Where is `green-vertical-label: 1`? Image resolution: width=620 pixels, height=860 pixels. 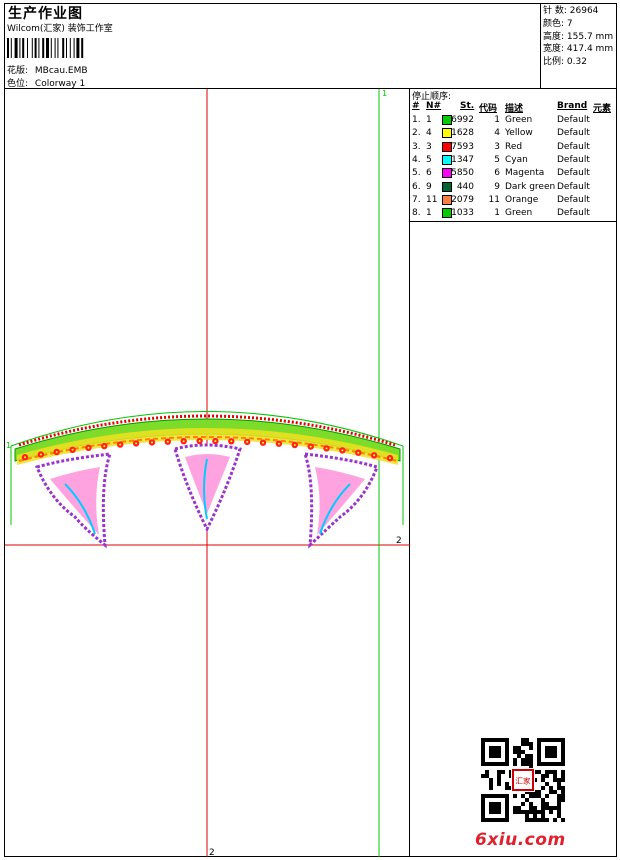 green-vertical-label: 1 is located at coordinates (384, 93).